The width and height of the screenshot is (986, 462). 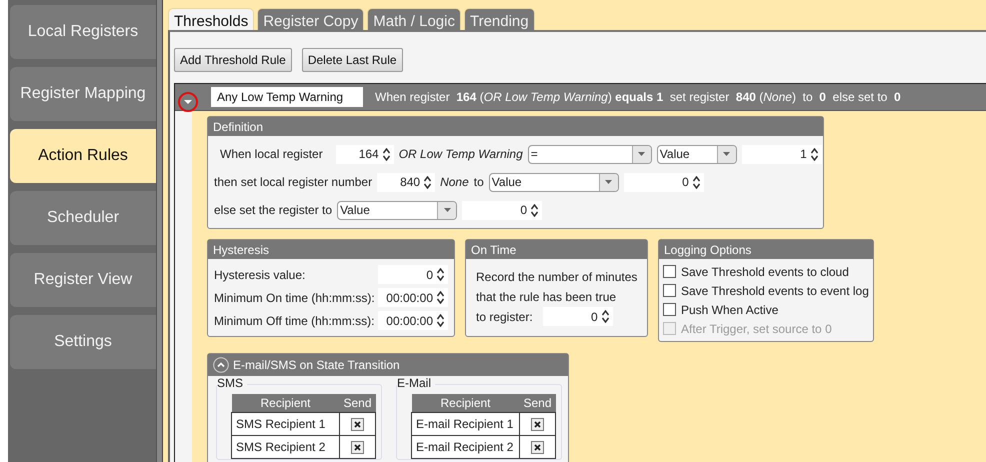 What do you see at coordinates (466, 424) in the screenshot?
I see `table-cell: E-mail Recipient 1` at bounding box center [466, 424].